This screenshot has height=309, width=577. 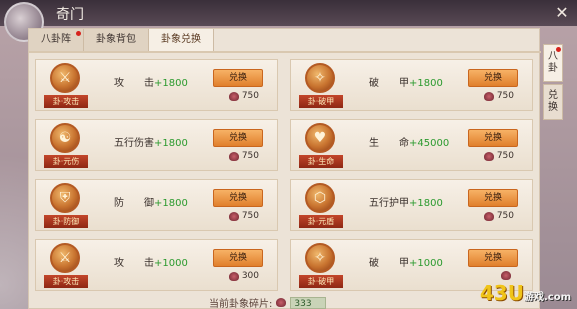 I want to click on exchange-card: ✧ 卦·破甲 破 甲+1800 兑换 750, so click(x=411, y=85).